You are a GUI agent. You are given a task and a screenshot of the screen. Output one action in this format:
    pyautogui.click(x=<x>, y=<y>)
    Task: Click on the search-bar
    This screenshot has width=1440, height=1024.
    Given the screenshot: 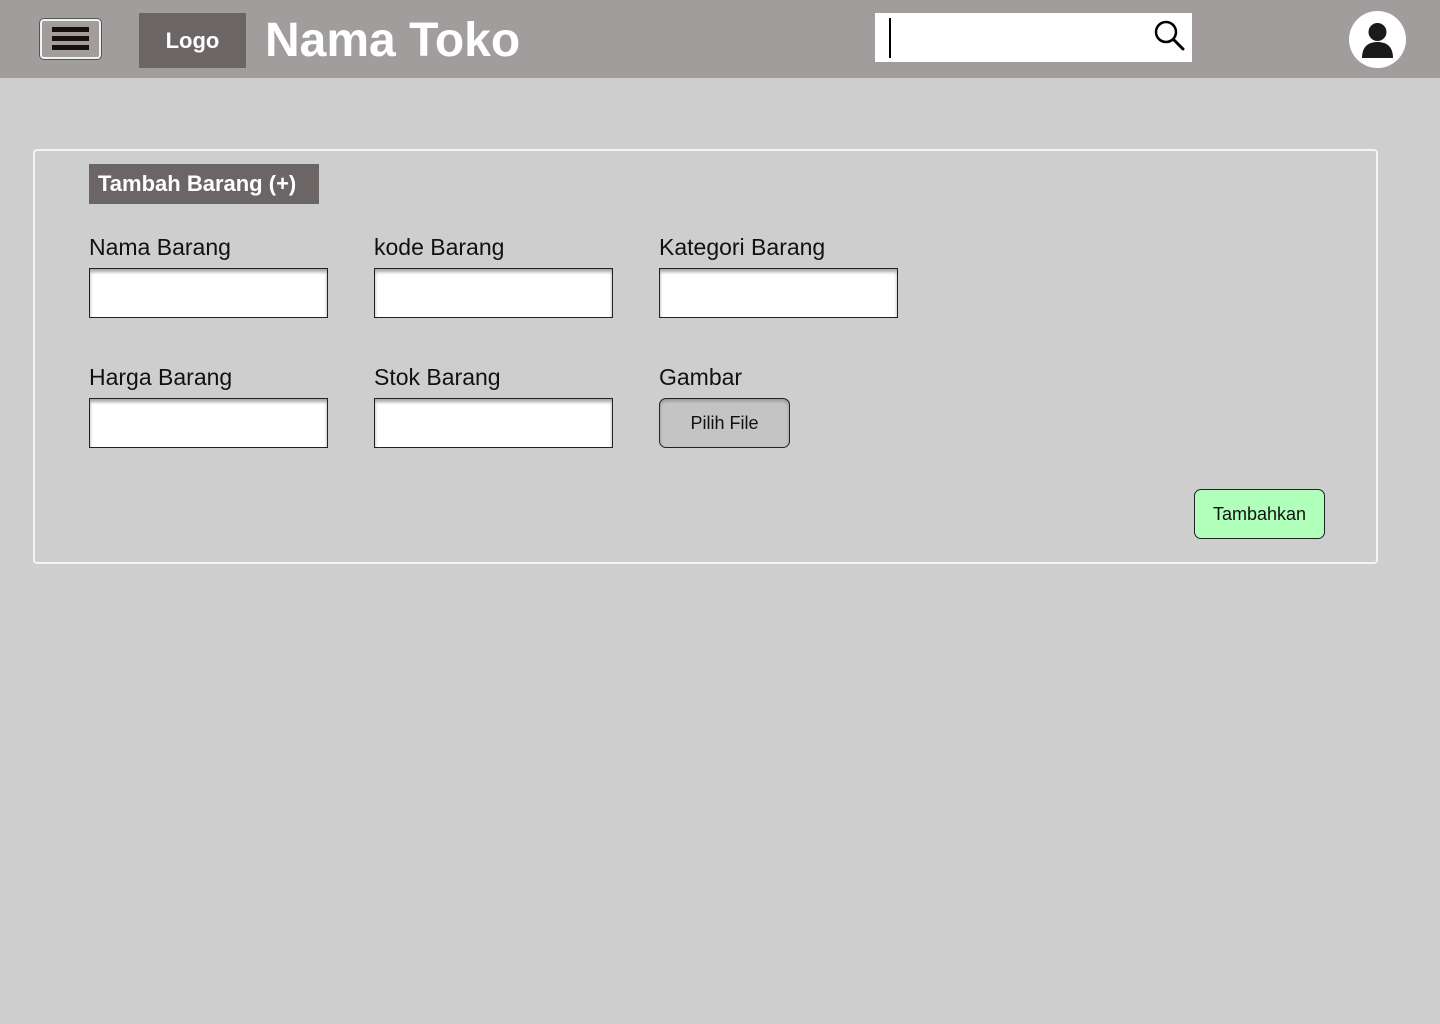 What is the action you would take?
    pyautogui.click(x=1033, y=37)
    